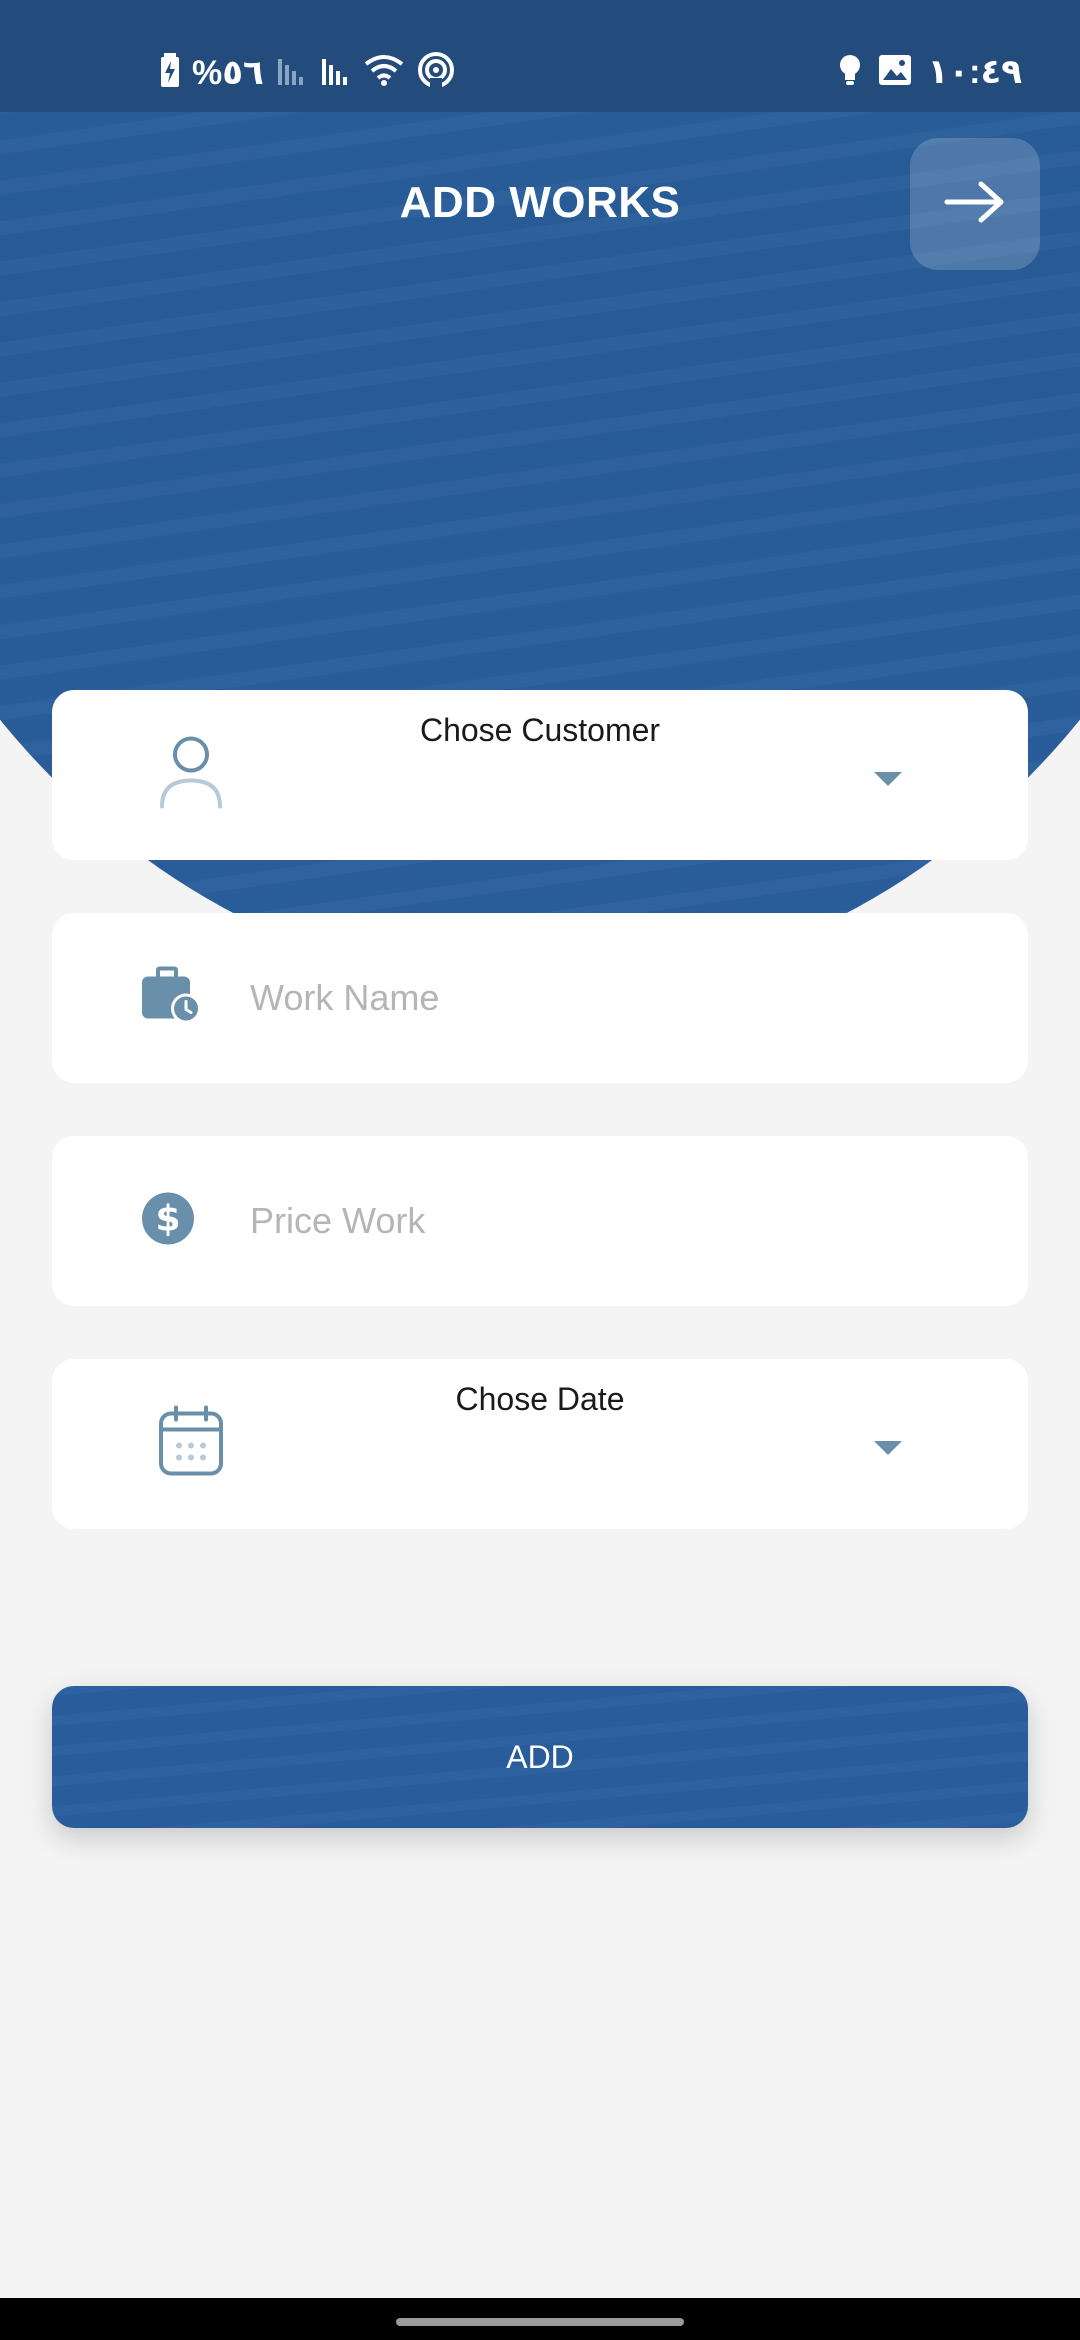  Describe the element at coordinates (540, 775) in the screenshot. I see `customer-dropdown: Chose Customer` at that location.